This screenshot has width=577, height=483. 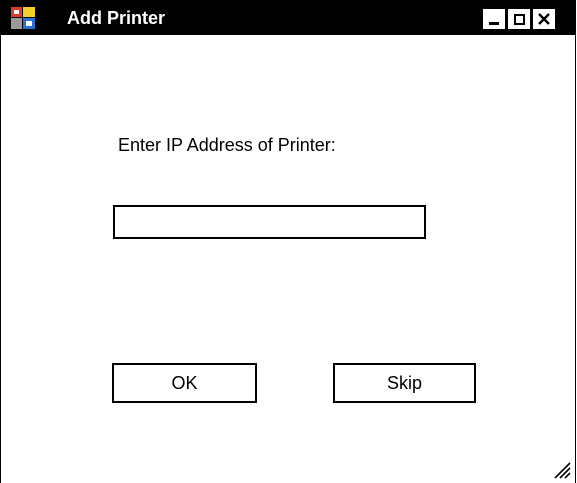 I want to click on printer-app-icon, so click(x=23, y=18).